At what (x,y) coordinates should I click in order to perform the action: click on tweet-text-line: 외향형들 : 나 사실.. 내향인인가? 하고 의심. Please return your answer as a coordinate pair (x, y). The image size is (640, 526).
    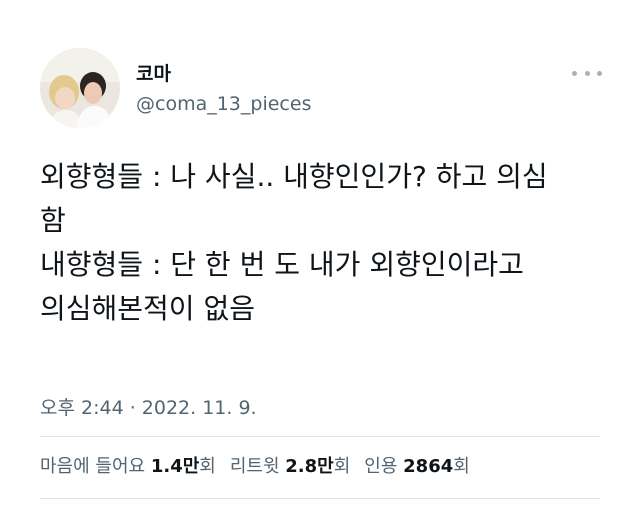
    Looking at the image, I should click on (294, 176).